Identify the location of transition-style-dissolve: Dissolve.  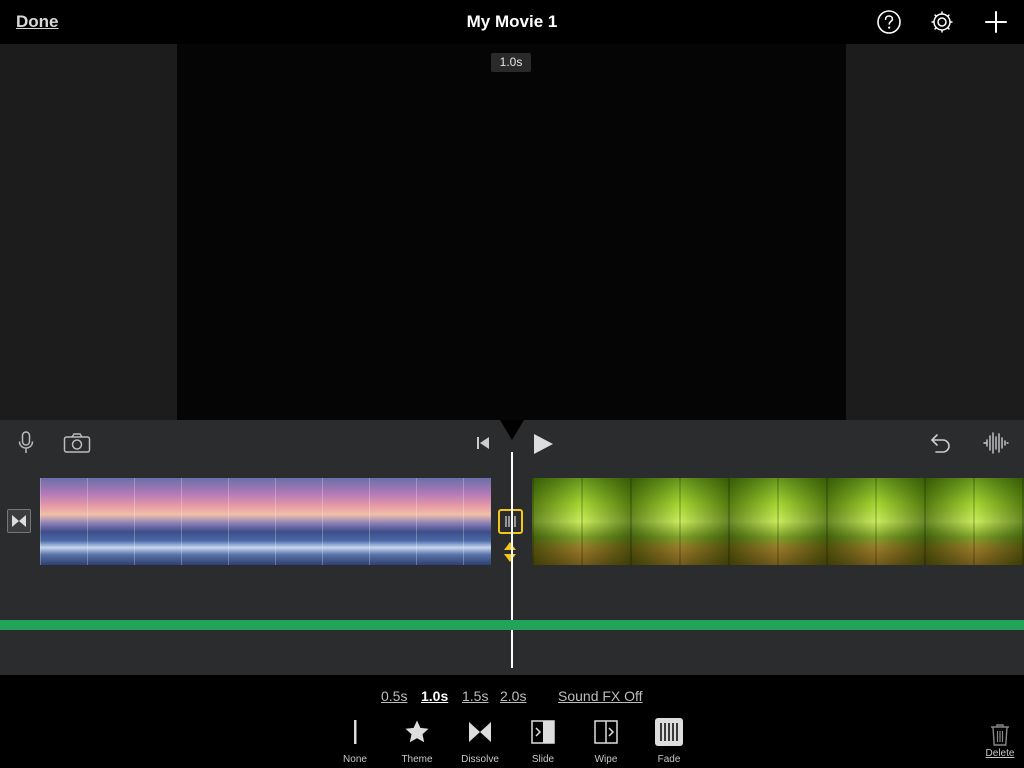
(480, 742).